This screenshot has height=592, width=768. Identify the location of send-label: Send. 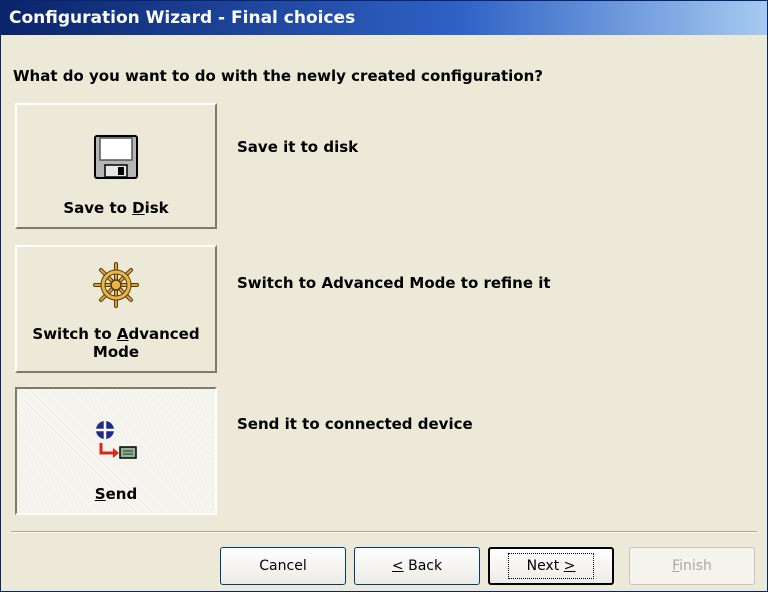
(116, 494).